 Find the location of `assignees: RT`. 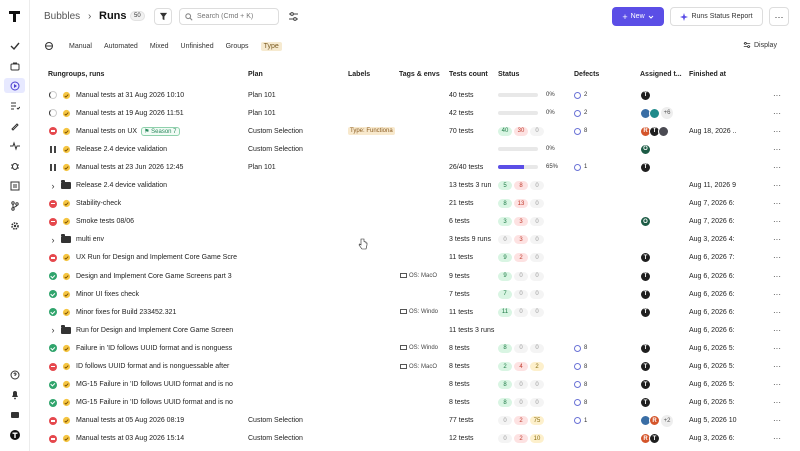

assignees: RT is located at coordinates (663, 131).